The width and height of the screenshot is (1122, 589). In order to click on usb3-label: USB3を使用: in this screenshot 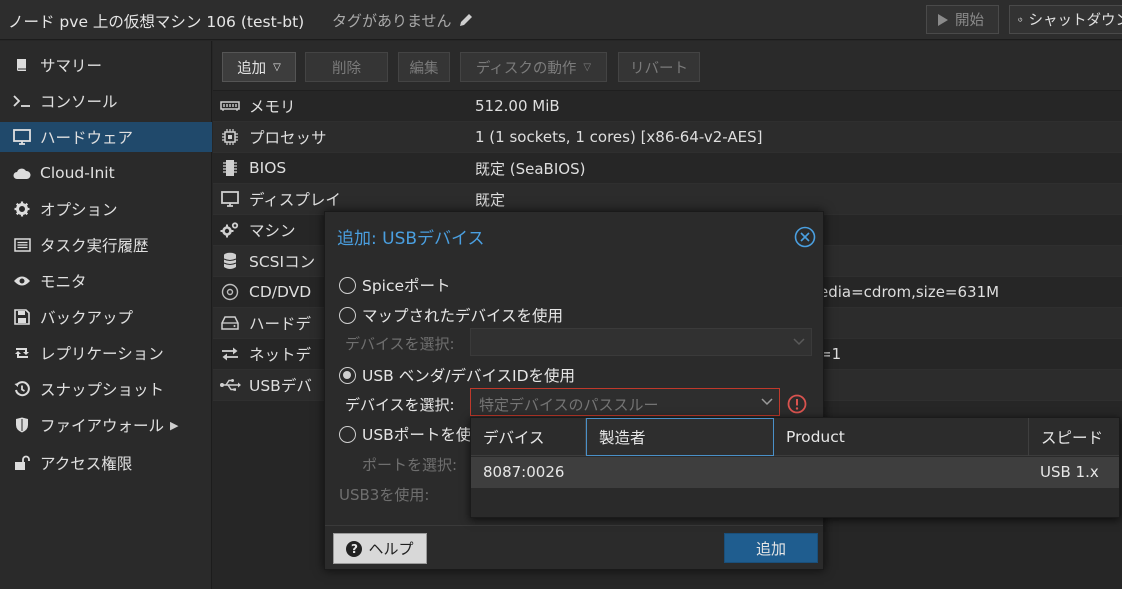, I will do `click(384, 495)`.